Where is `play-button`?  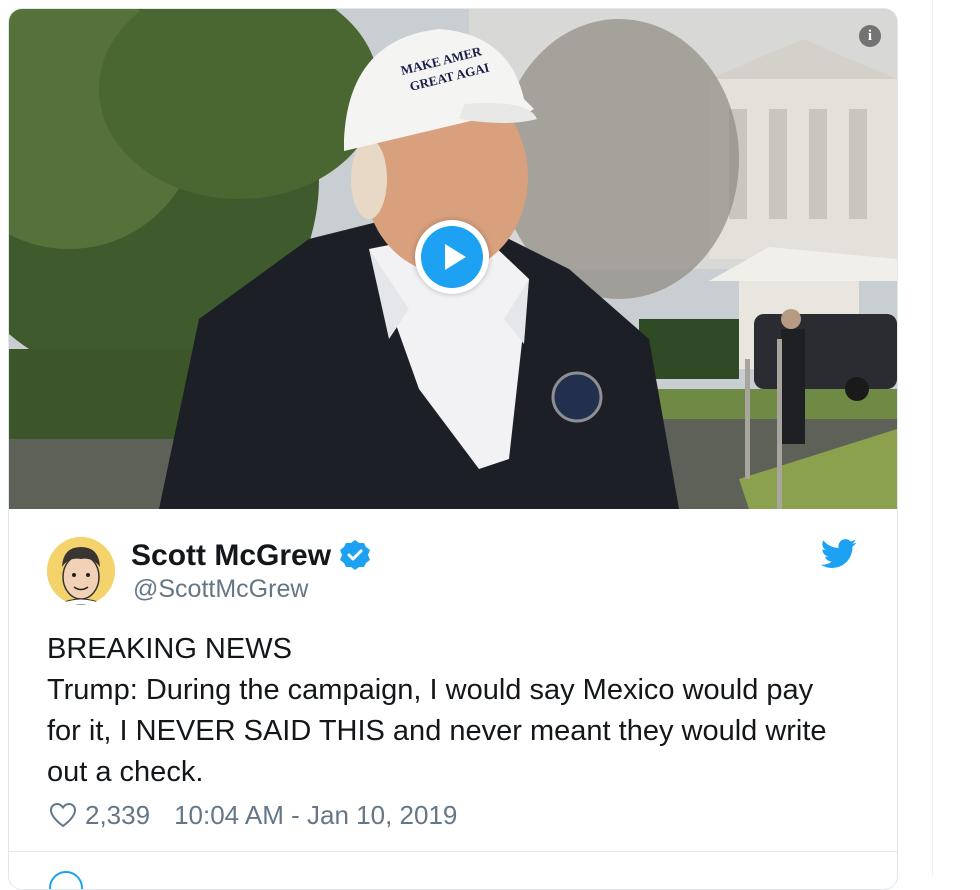
play-button is located at coordinates (452, 257).